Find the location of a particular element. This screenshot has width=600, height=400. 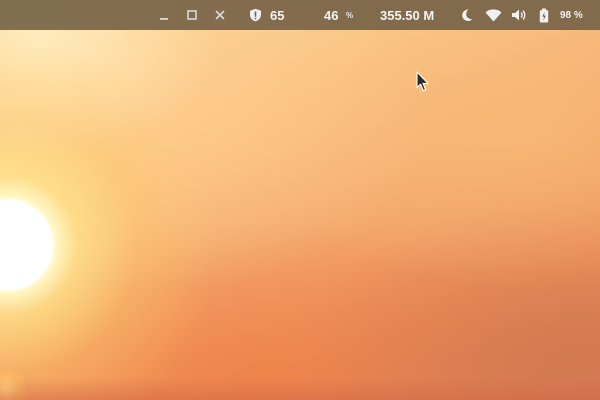

battery-icon is located at coordinates (544, 15).